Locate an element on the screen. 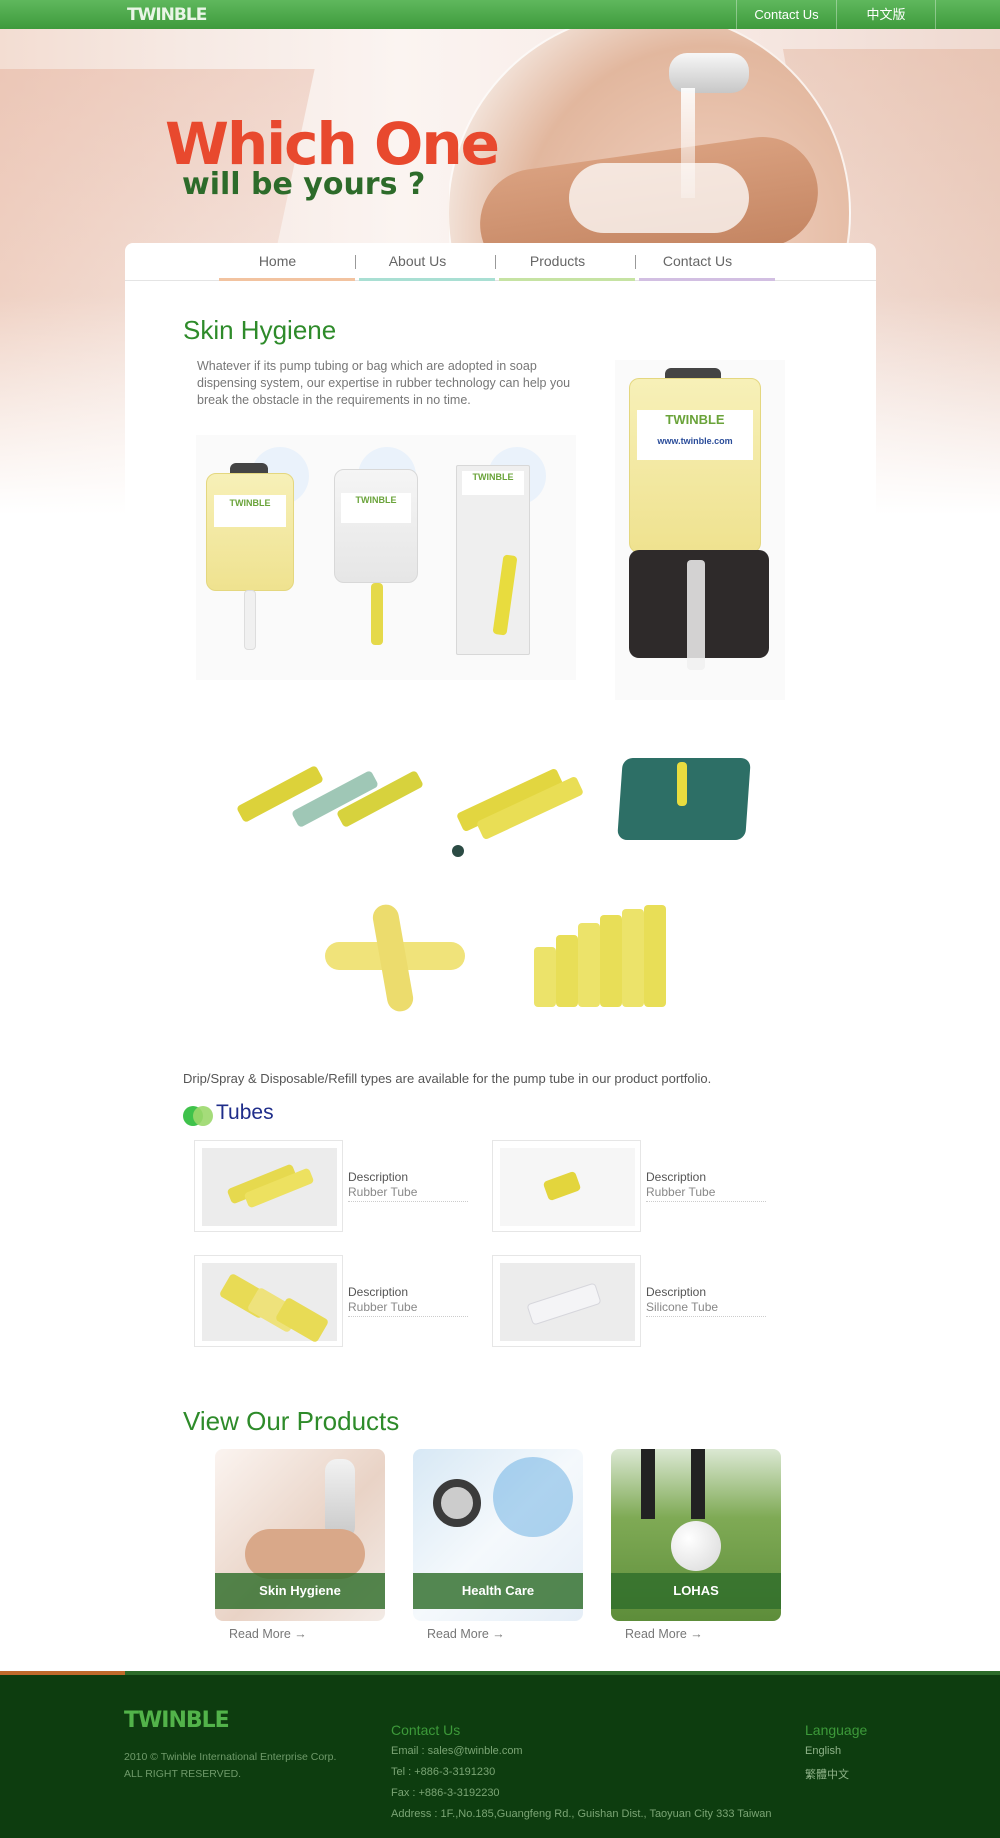 Image resolution: width=1000 pixels, height=1838 pixels. section-title-skin-hygiene: Skin Hygiene is located at coordinates (260, 330).